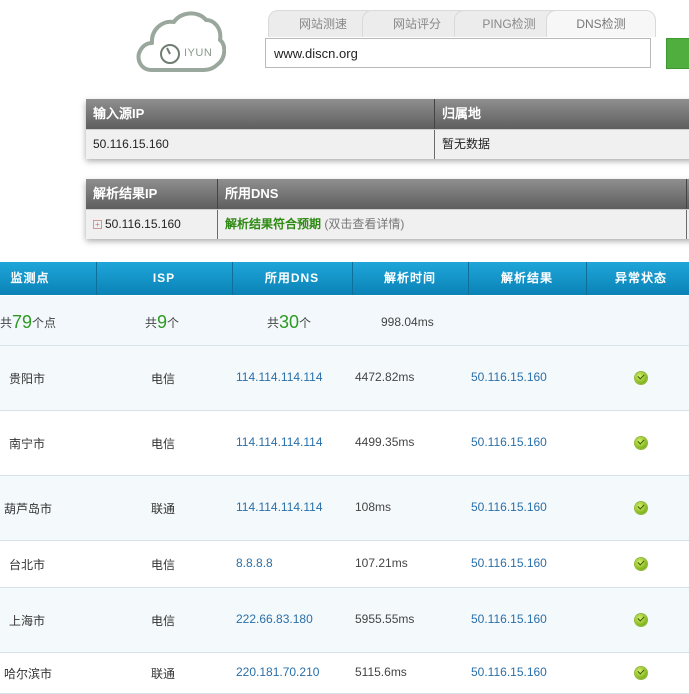 This screenshot has width=689, height=694. What do you see at coordinates (407, 322) in the screenshot?
I see `summary-avg-time: 998.04ms` at bounding box center [407, 322].